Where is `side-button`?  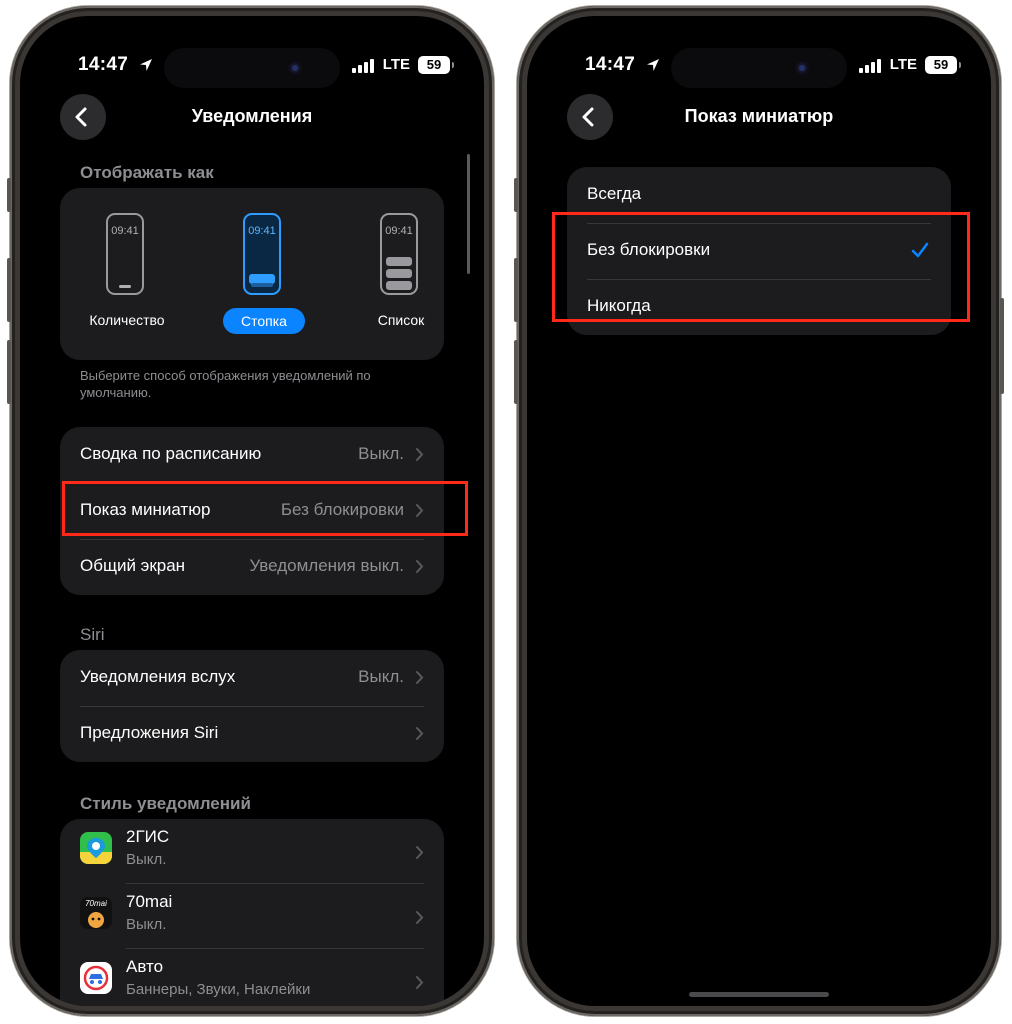
side-button is located at coordinates (1002, 346).